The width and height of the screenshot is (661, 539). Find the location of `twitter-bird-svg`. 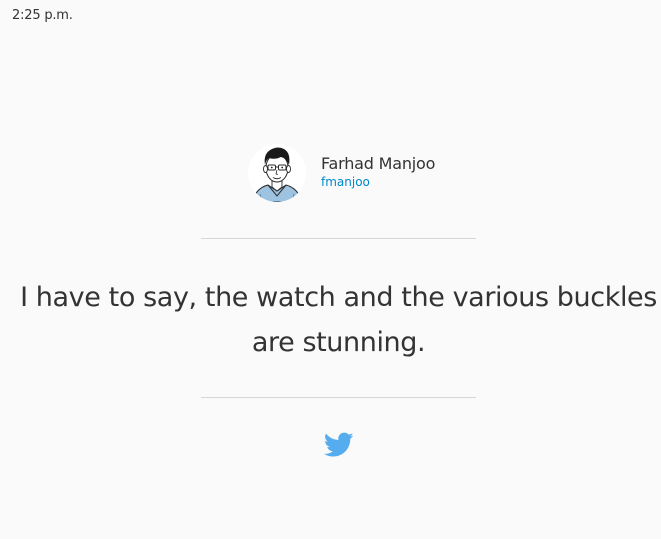

twitter-bird-svg is located at coordinates (338, 444).